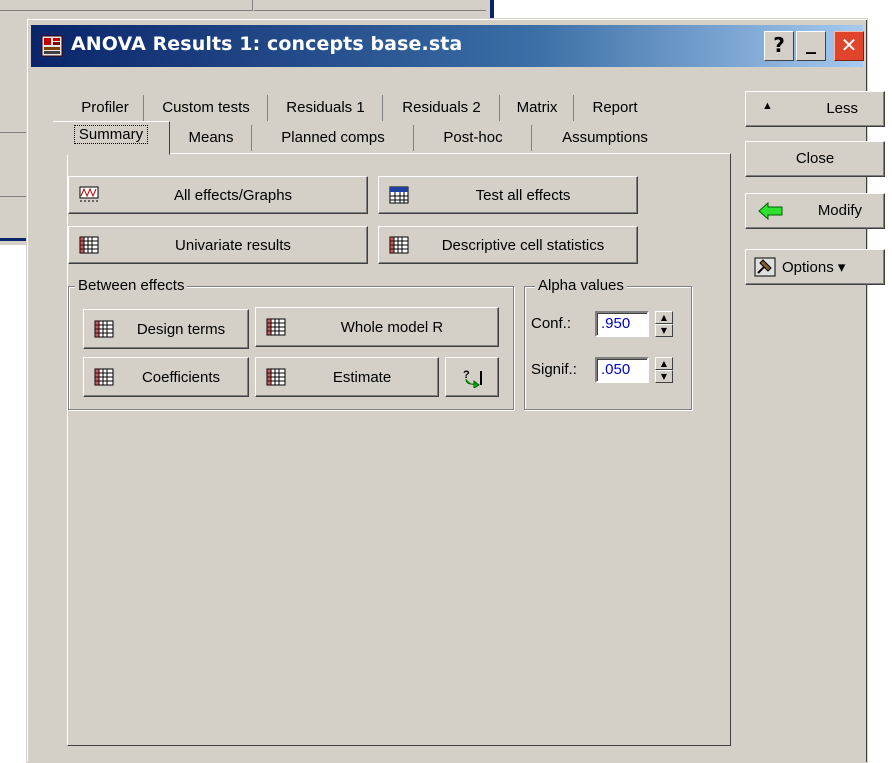 This screenshot has height=763, width=892. I want to click on descriptive-label: Descriptive cell statistics, so click(523, 245).